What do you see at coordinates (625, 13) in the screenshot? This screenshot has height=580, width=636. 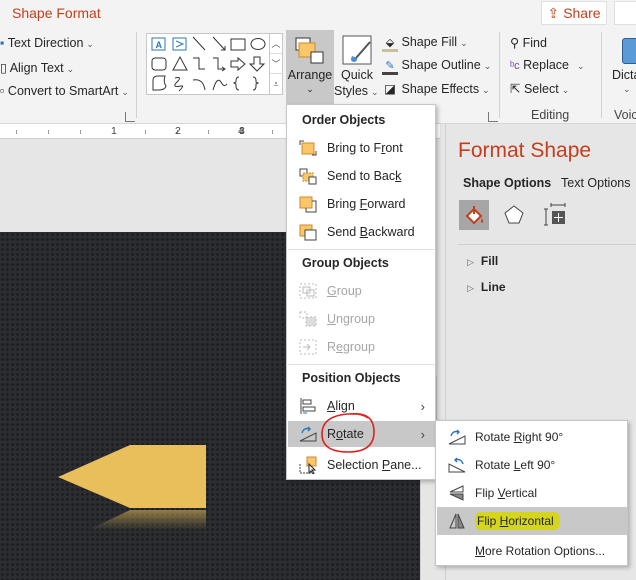 I see `comments-button` at bounding box center [625, 13].